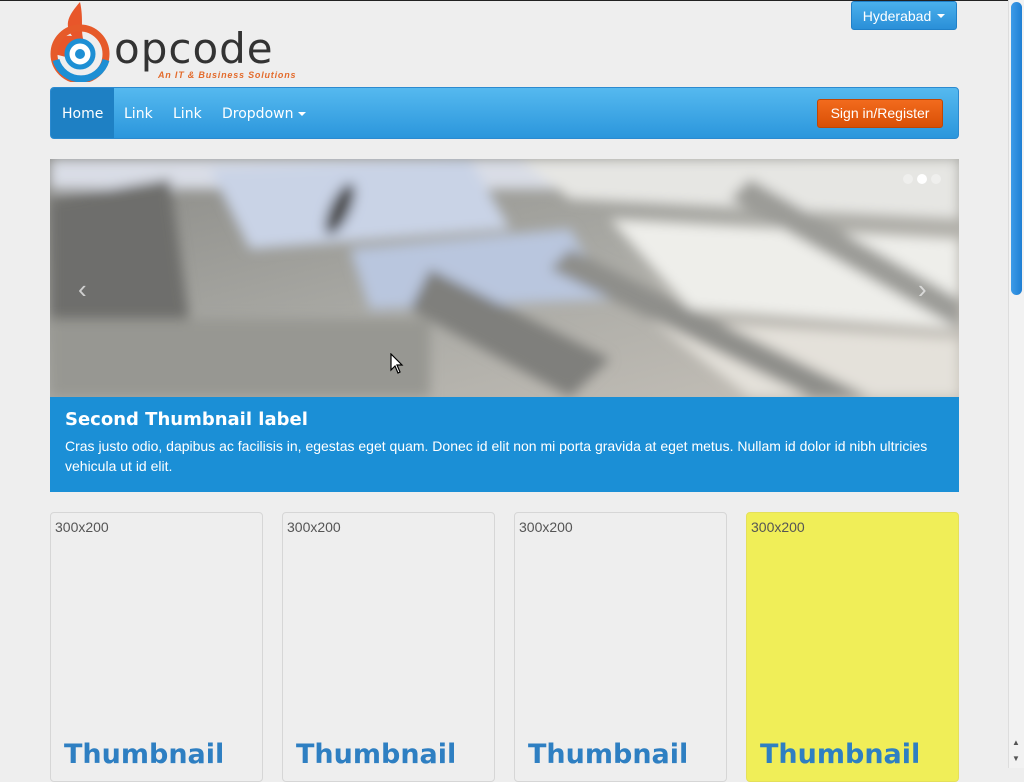 The height and width of the screenshot is (782, 1024). I want to click on carousel-next-icon: ›, so click(922, 289).